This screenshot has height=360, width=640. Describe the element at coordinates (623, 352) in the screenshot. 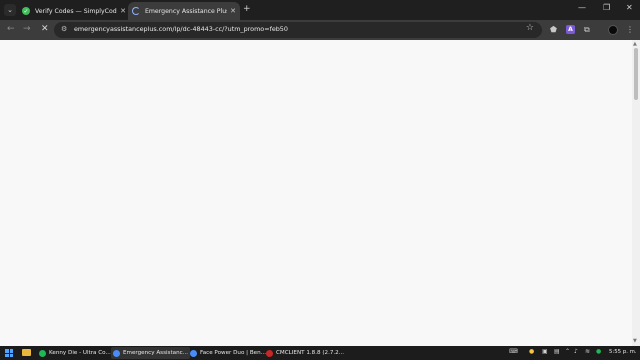

I see `taskbar-clock: 5:55 p. m.` at that location.